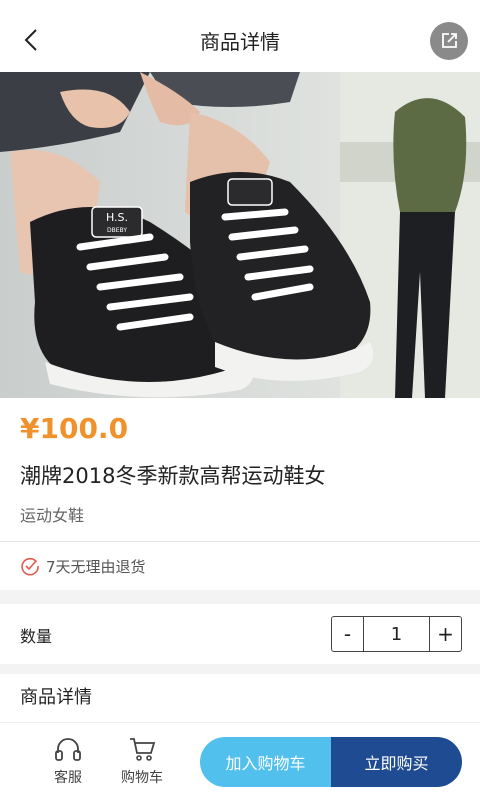 The width and height of the screenshot is (480, 800). I want to click on share-button, so click(449, 41).